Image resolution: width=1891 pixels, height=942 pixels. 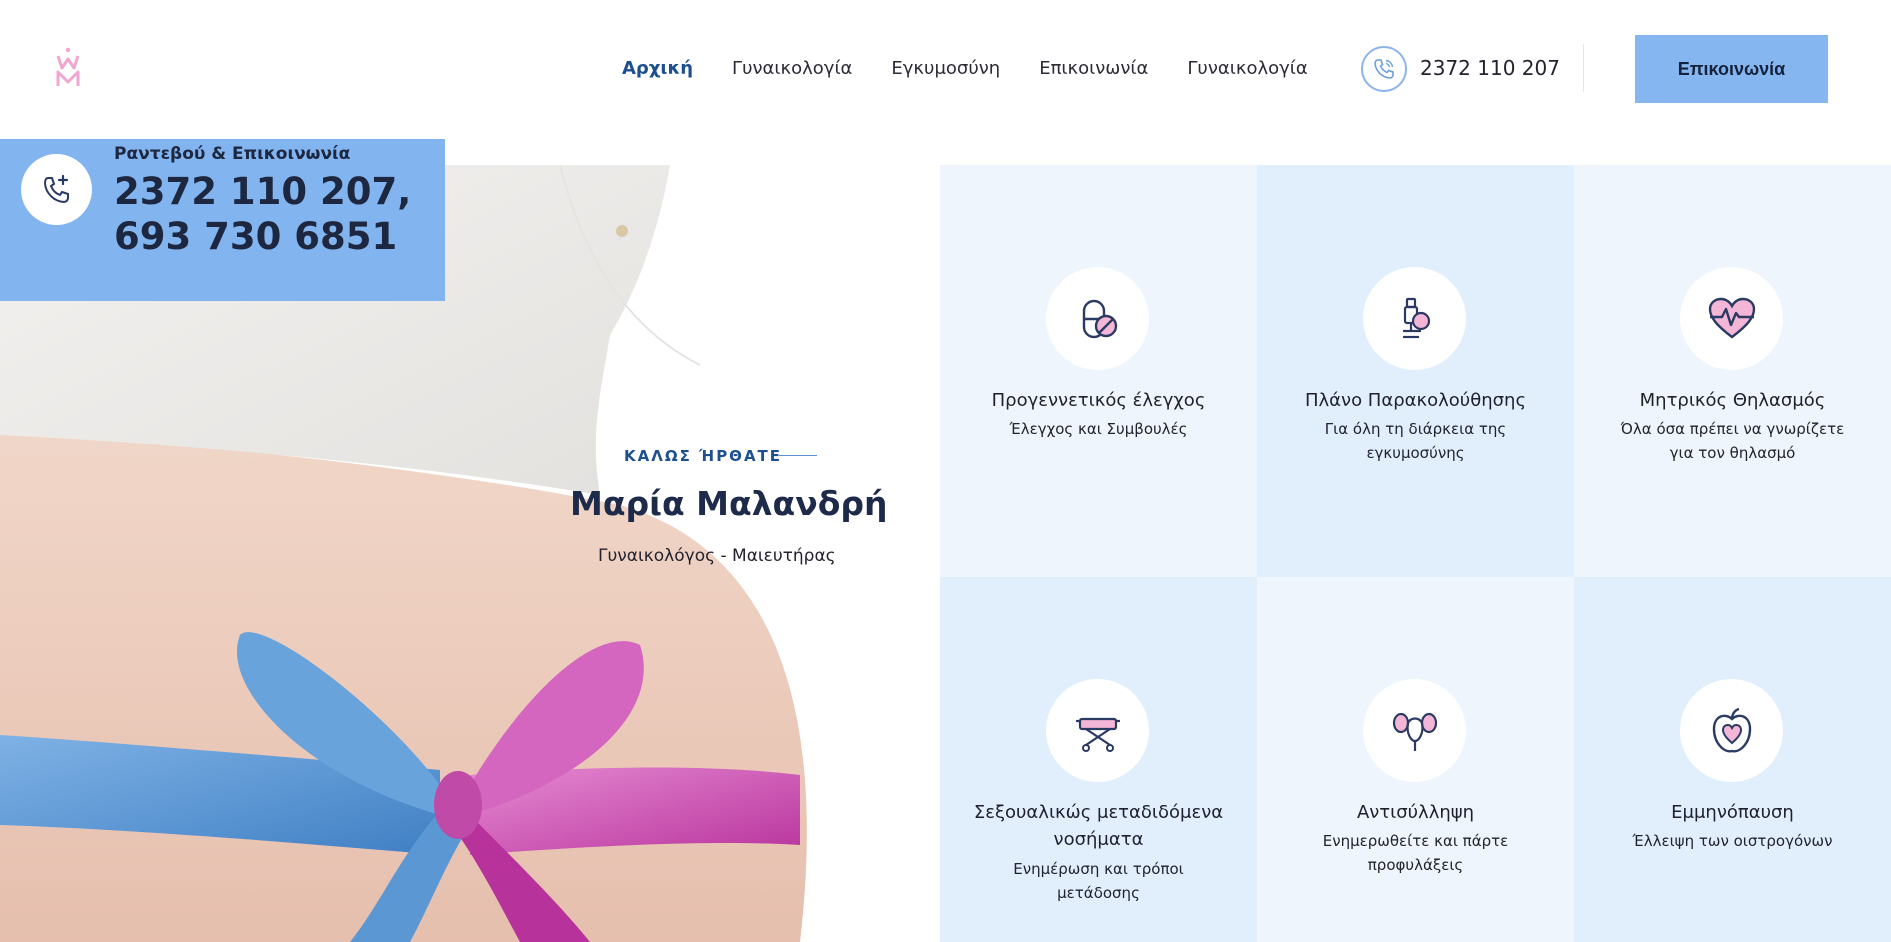 I want to click on appointment-phones: 2372 110 207, 693 730 6851, so click(x=262, y=214).